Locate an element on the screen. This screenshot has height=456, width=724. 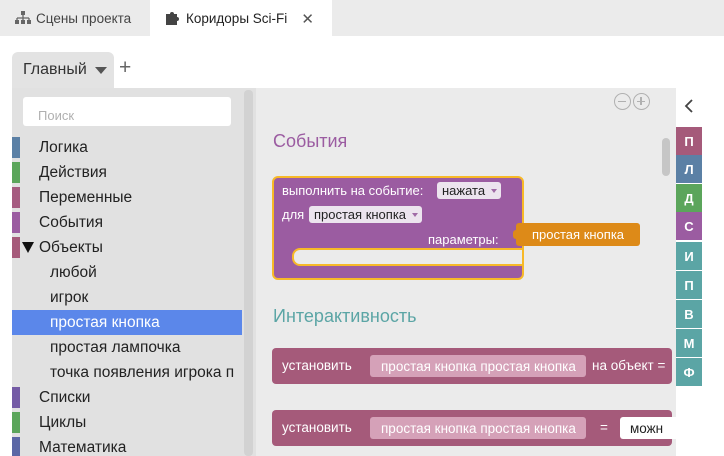
dropdown-value: нажата is located at coordinates (464, 190).